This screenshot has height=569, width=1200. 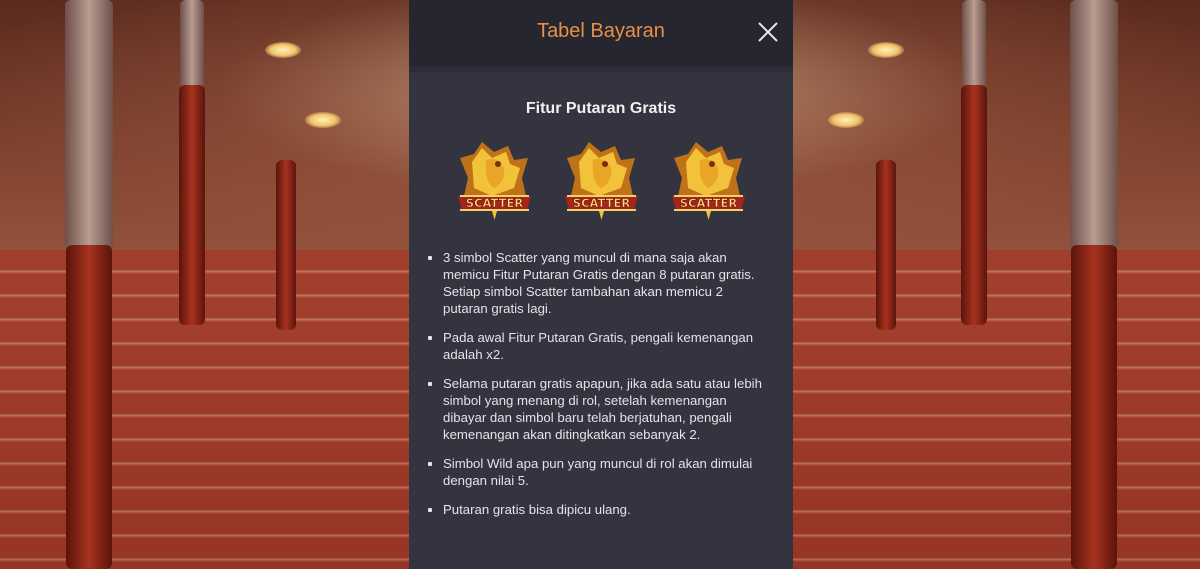 What do you see at coordinates (601, 108) in the screenshot?
I see `section-title: Fitur Putaran Gratis` at bounding box center [601, 108].